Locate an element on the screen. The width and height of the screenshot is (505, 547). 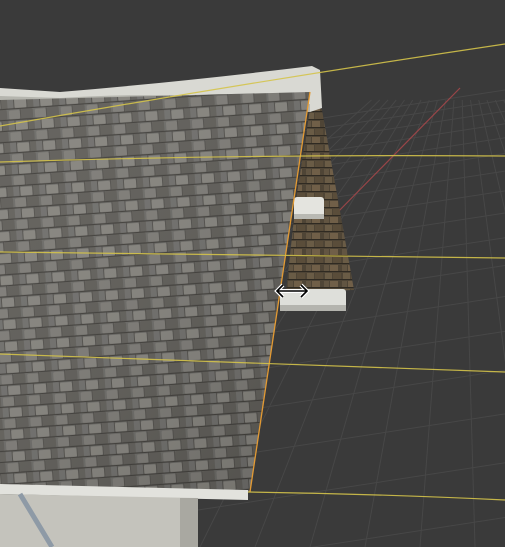
x-axis-line is located at coordinates (395, 154).